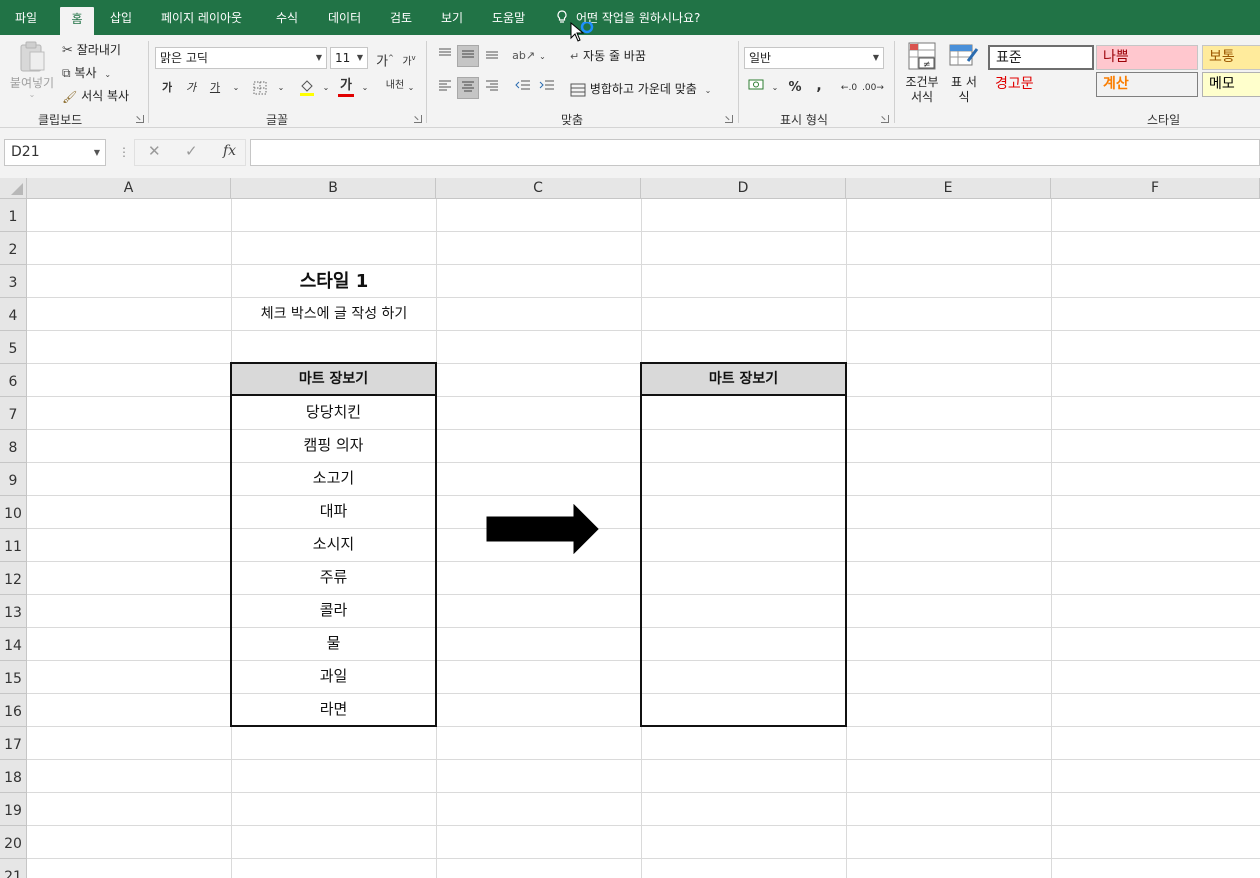 This screenshot has width=1260, height=878. I want to click on formula-input, so click(755, 152).